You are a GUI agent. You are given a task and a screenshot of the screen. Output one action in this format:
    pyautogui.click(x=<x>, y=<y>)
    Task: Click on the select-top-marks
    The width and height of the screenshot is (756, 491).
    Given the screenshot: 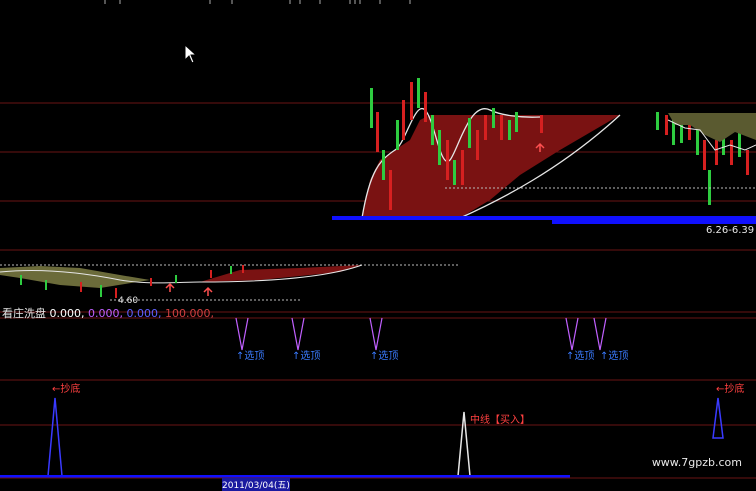 What is the action you would take?
    pyautogui.click(x=421, y=334)
    